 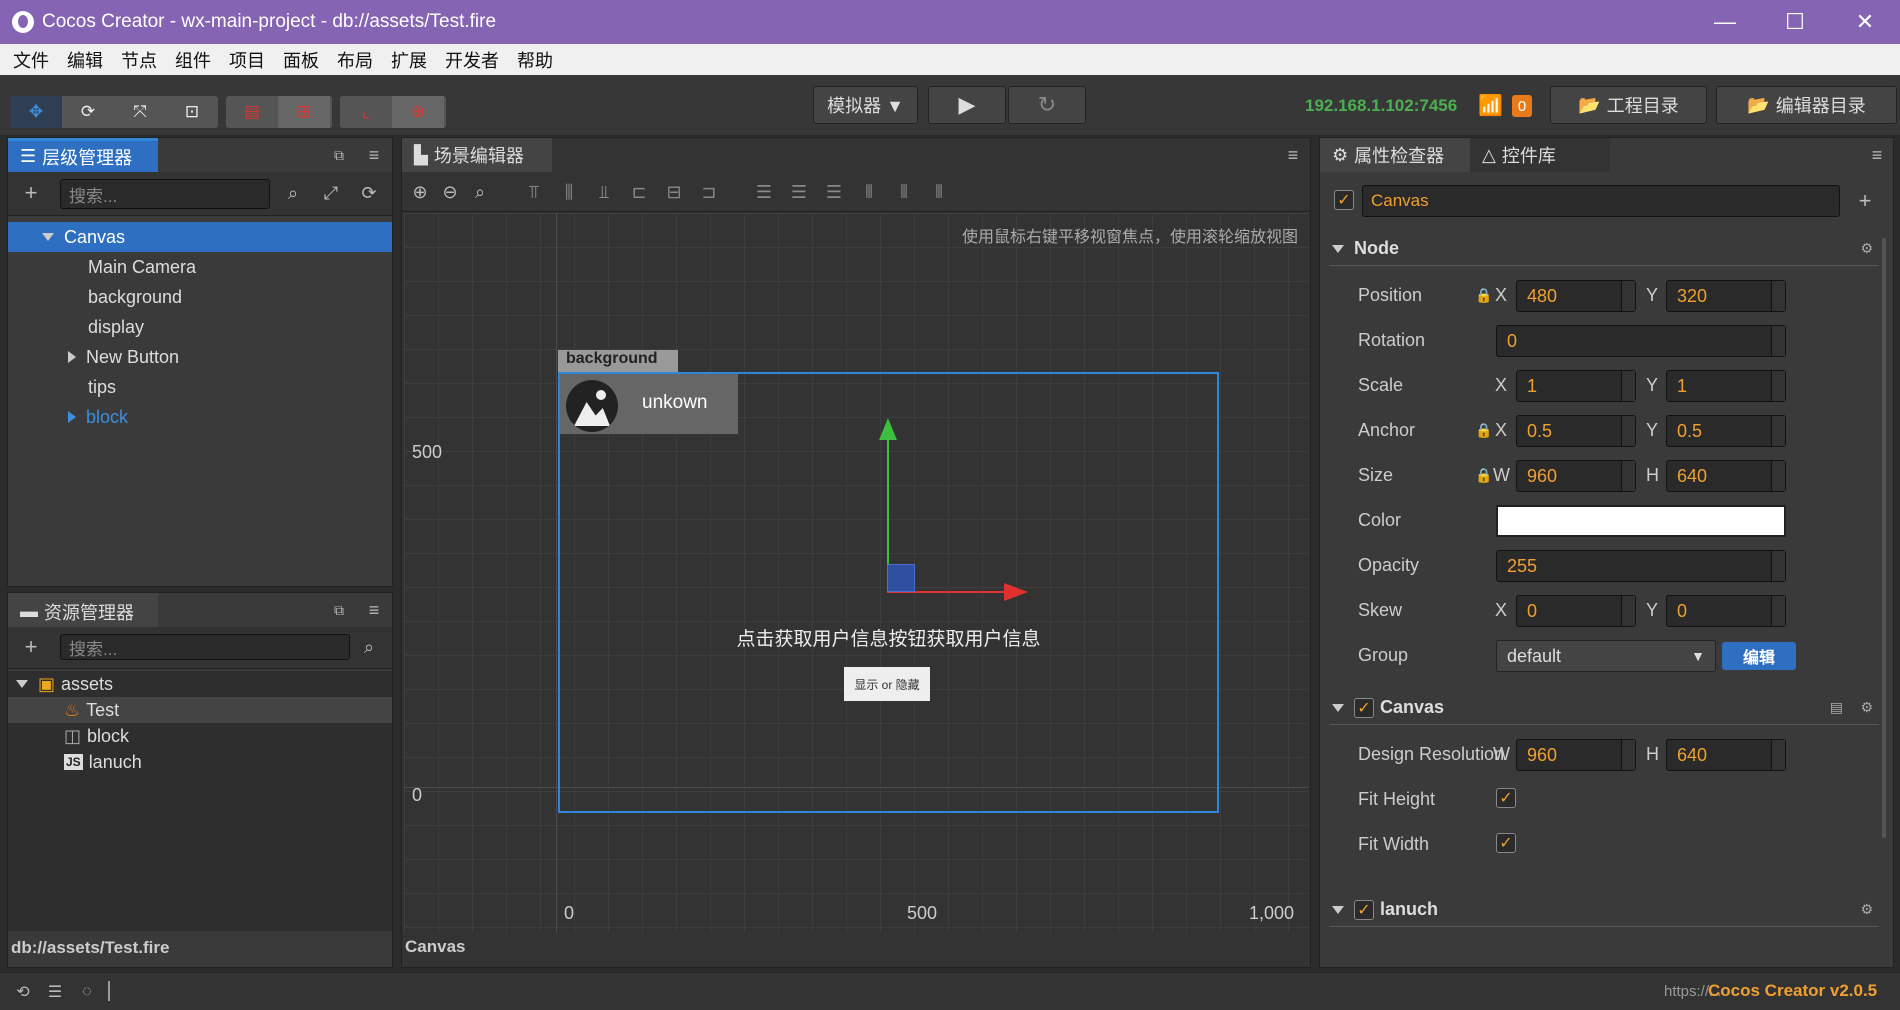 What do you see at coordinates (1628, 105) in the screenshot?
I see `project-dir-button: 📂 工程目录` at bounding box center [1628, 105].